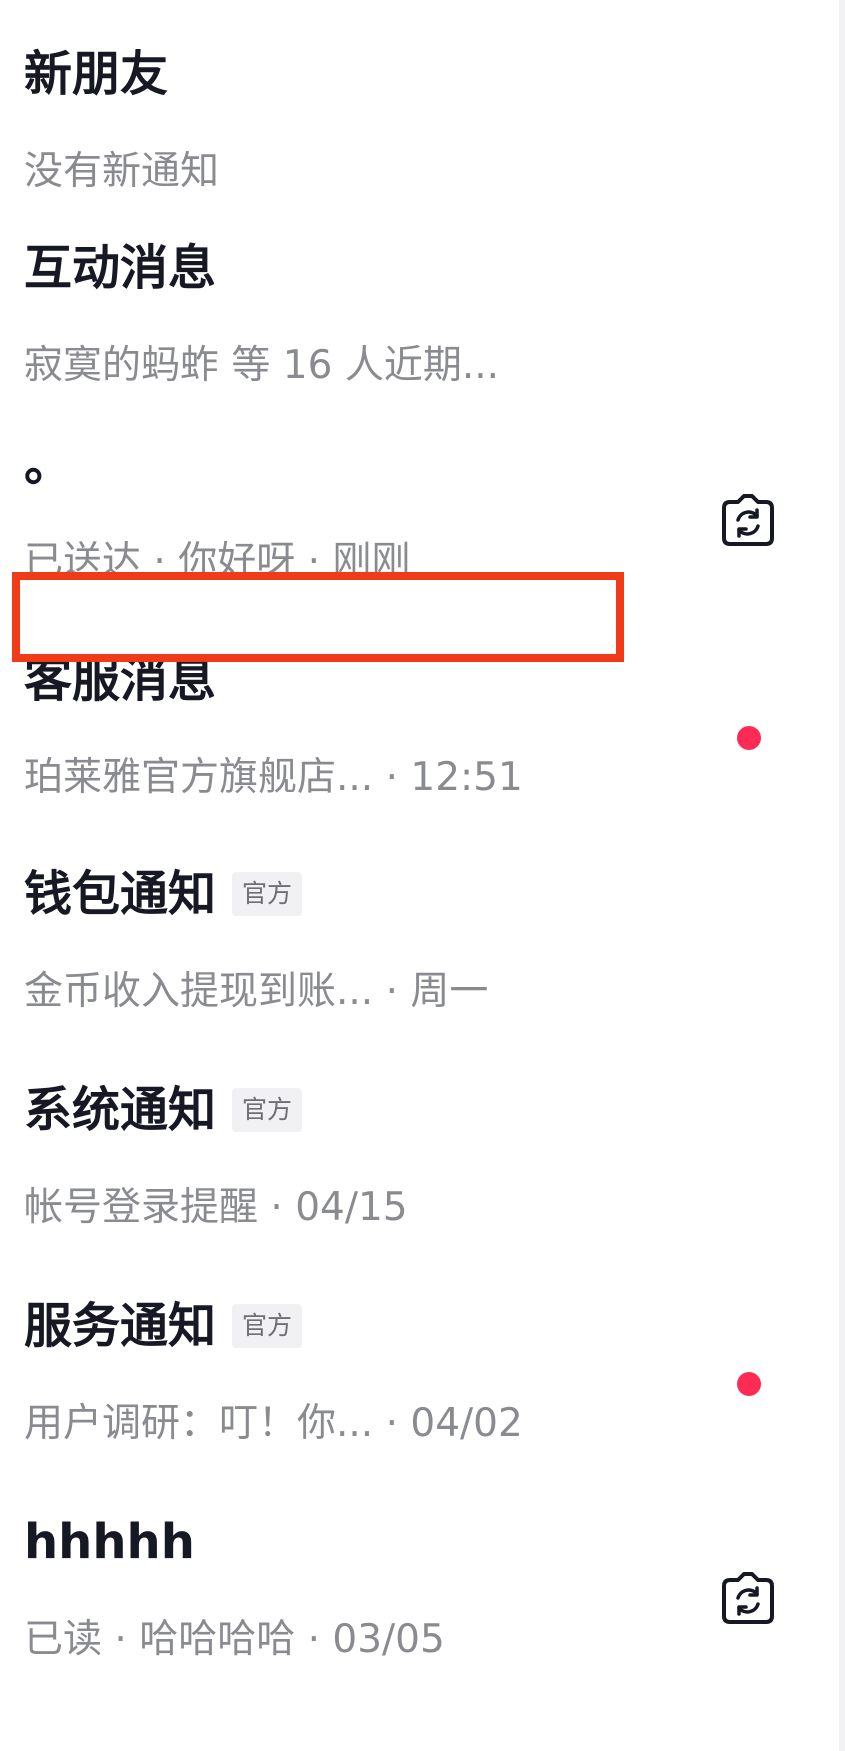 The image size is (845, 1751). I want to click on item-title: 。, so click(48, 464).